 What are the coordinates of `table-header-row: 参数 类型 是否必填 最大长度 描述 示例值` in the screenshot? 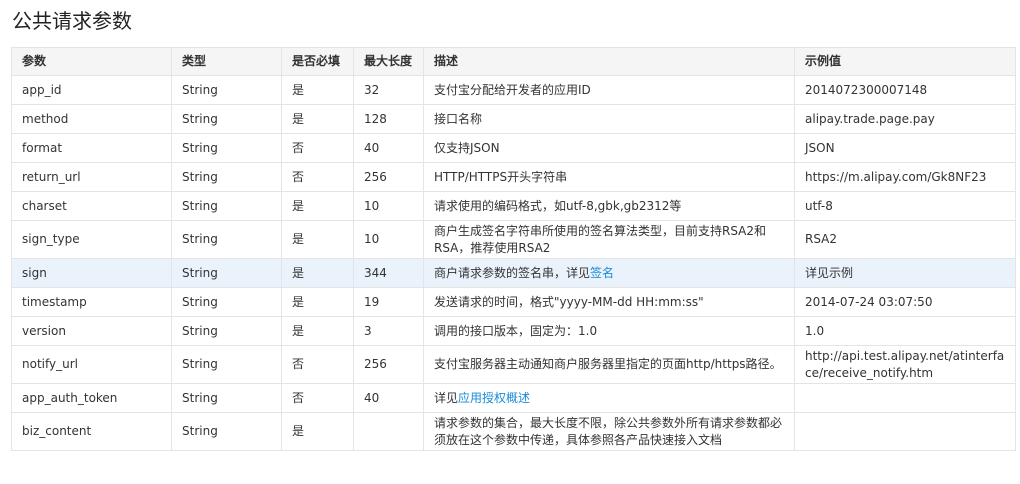 It's located at (513, 61).